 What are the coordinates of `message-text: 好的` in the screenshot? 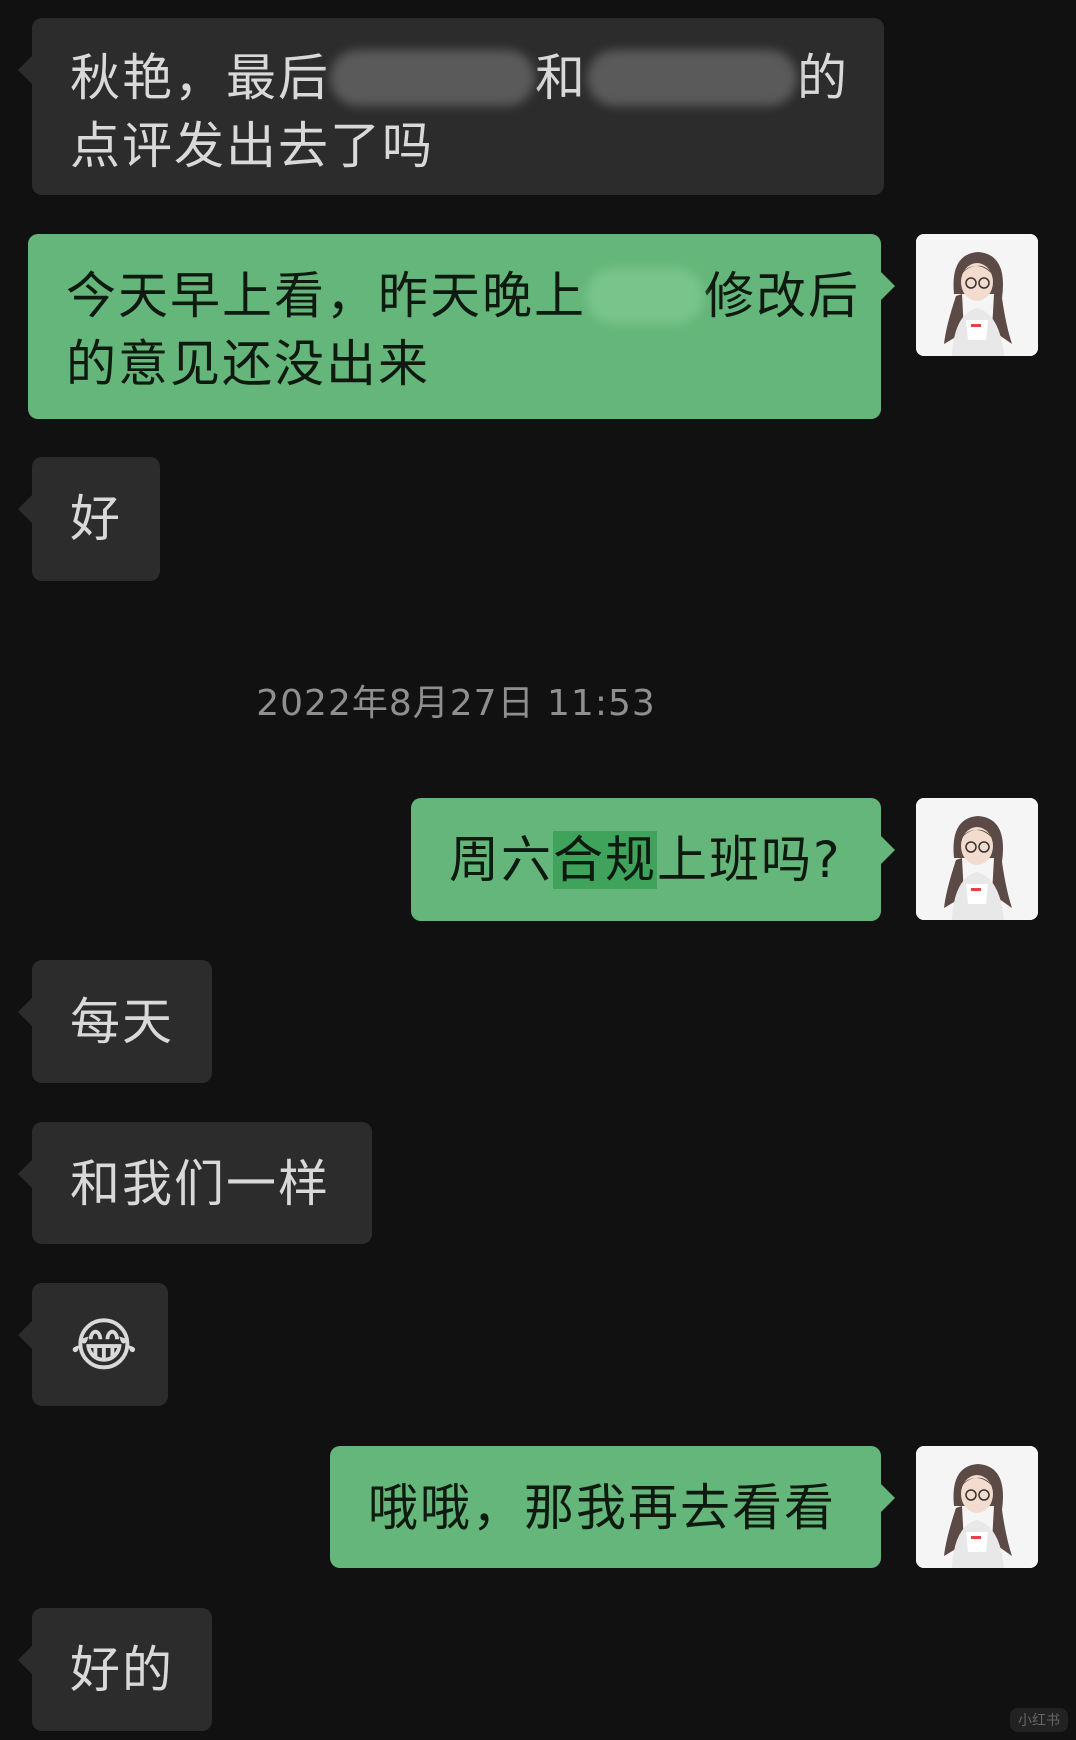 It's located at (122, 1670).